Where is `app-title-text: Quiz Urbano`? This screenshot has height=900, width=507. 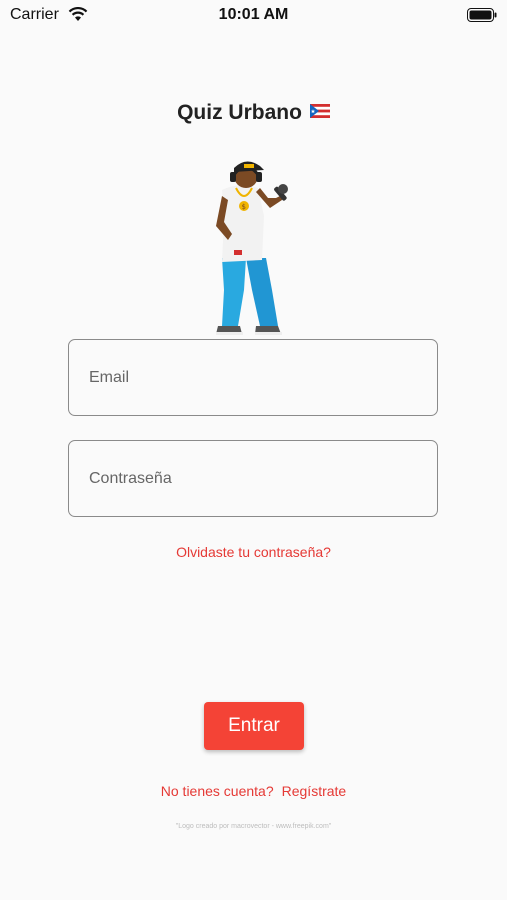
app-title-text: Quiz Urbano is located at coordinates (239, 112).